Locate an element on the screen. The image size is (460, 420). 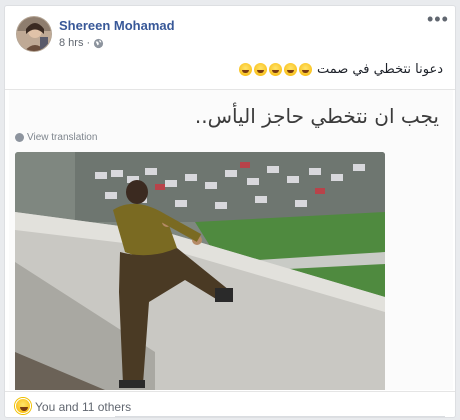
post-time: 8 hrs is located at coordinates (71, 43).